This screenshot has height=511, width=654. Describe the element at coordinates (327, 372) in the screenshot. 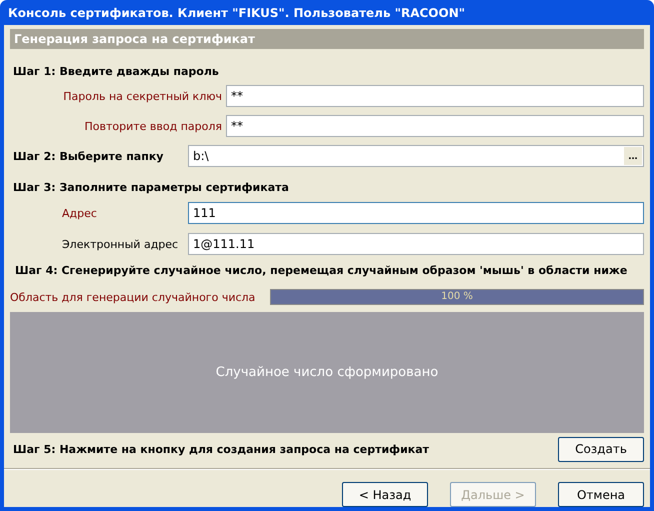

I see `area-text: Случайное число сформировано` at that location.